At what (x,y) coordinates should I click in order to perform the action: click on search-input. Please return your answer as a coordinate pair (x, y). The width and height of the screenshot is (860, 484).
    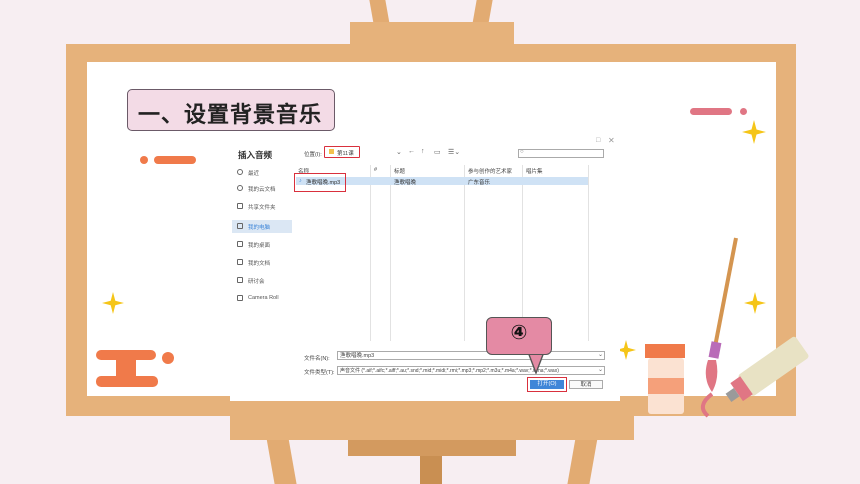
    Looking at the image, I should click on (561, 153).